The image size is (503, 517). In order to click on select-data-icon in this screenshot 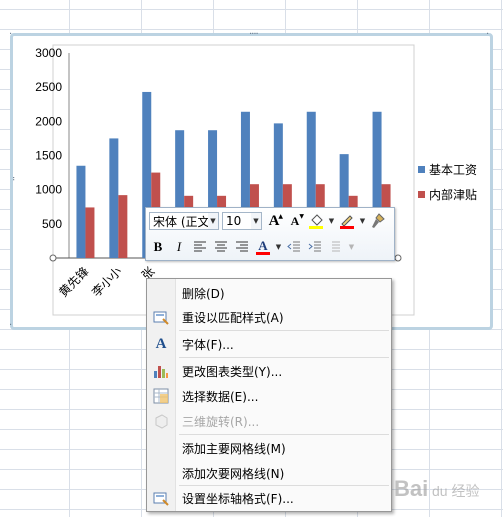, I will do `click(161, 396)`.